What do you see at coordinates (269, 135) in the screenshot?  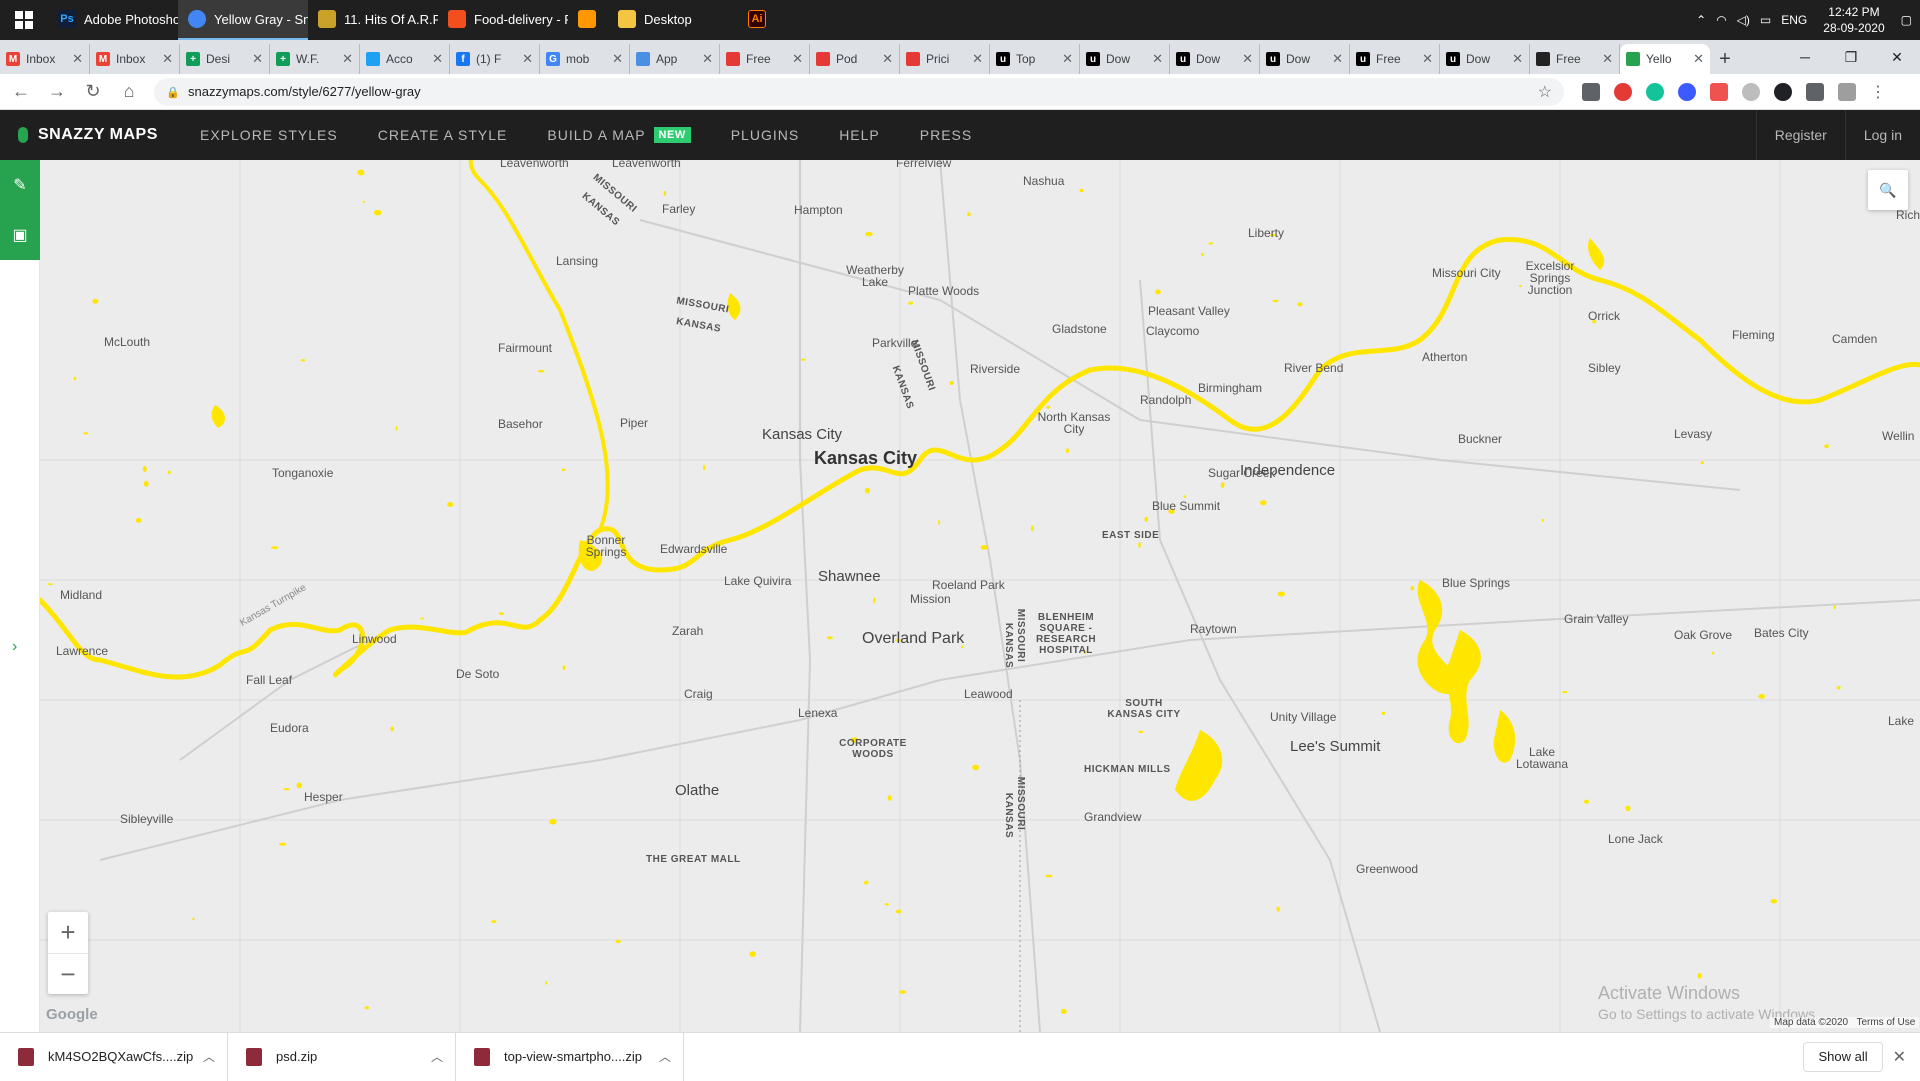 I see `nav-explore-styles: EXPLORE STYLES` at bounding box center [269, 135].